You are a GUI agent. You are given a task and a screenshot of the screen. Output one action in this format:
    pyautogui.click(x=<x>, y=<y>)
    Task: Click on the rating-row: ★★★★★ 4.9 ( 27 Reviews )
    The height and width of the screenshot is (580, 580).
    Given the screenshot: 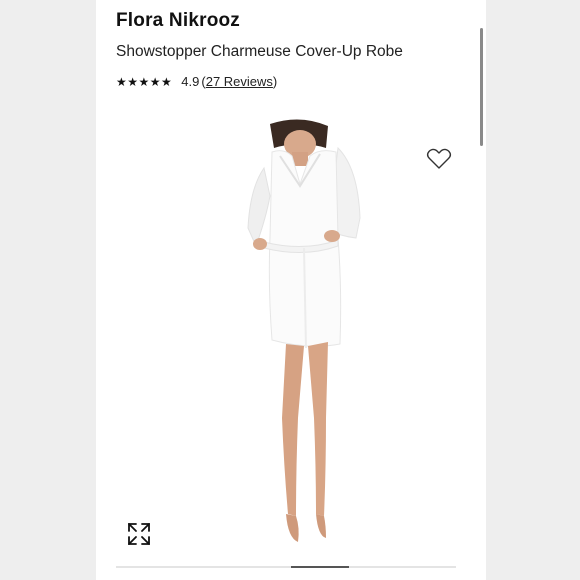 What is the action you would take?
    pyautogui.click(x=196, y=81)
    